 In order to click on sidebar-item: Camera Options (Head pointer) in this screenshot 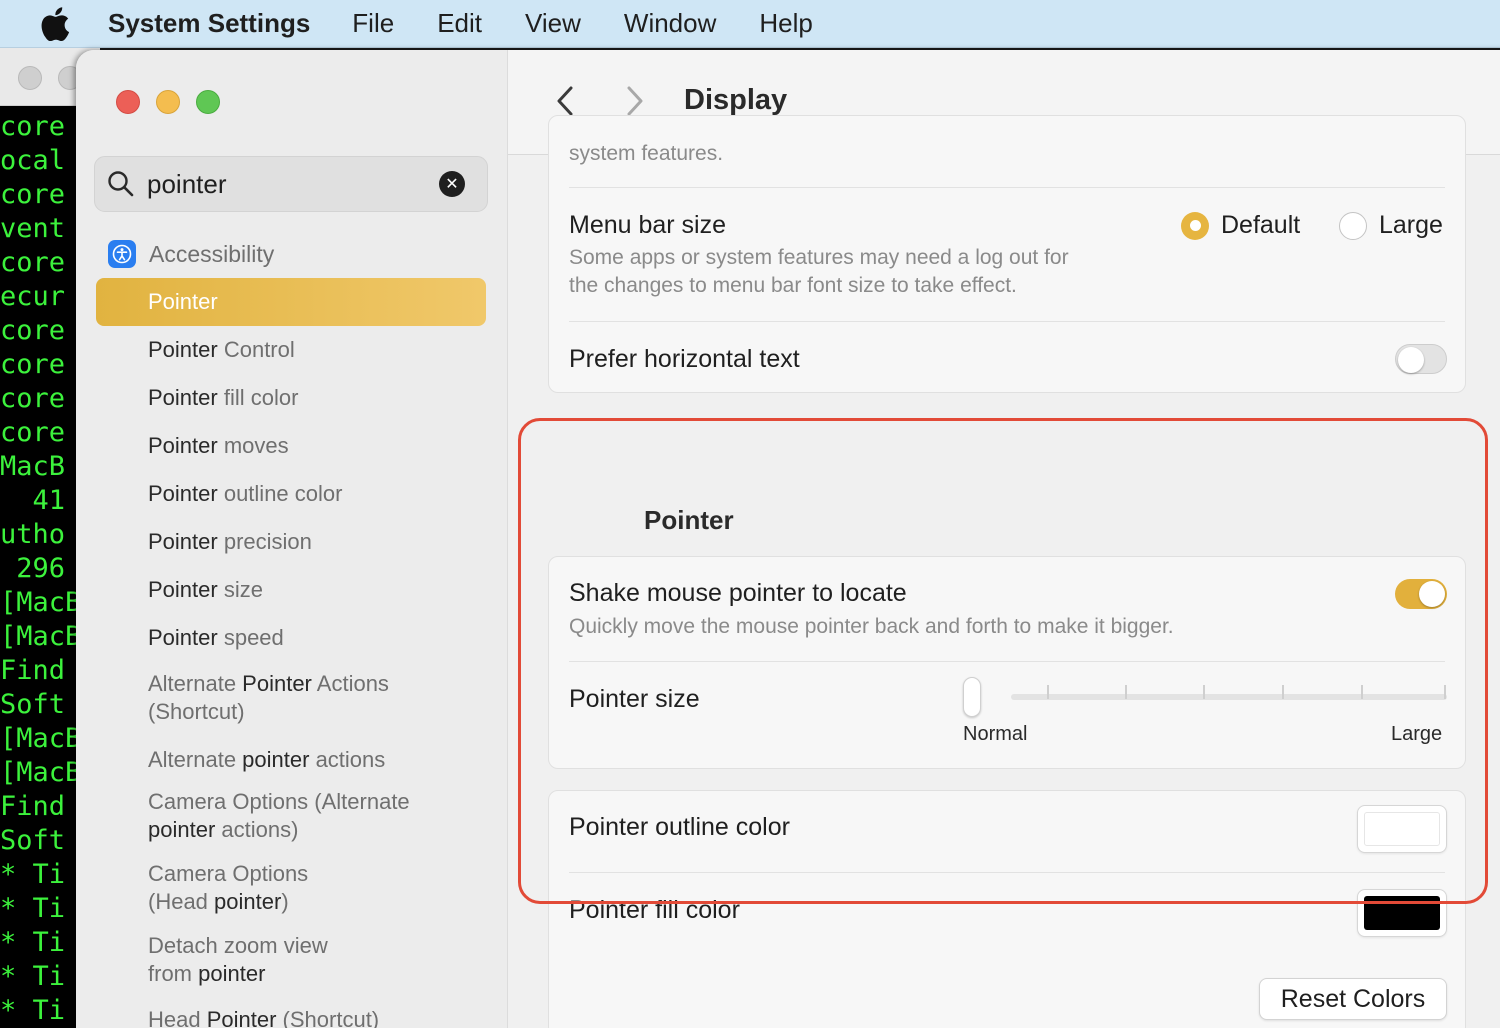, I will do `click(226, 888)`.